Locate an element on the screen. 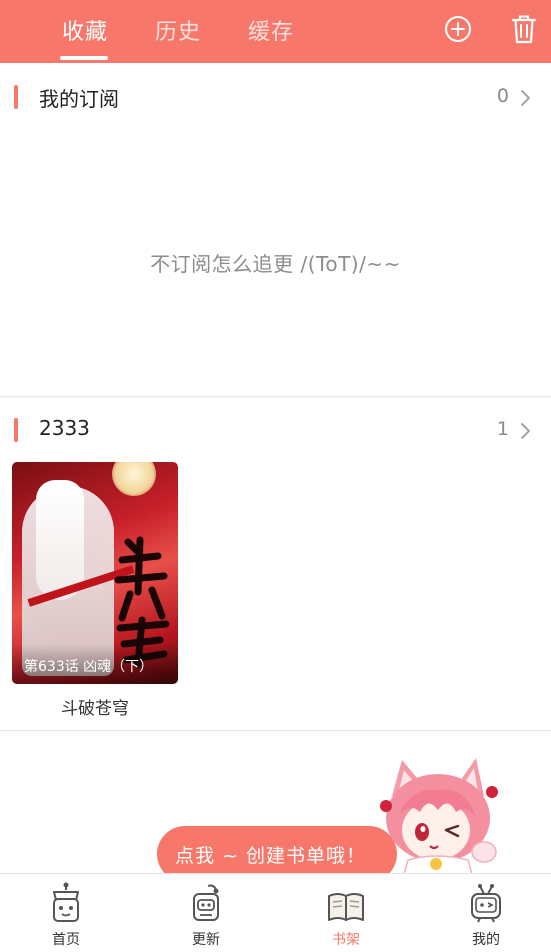  add-circle-icon is located at coordinates (458, 29).